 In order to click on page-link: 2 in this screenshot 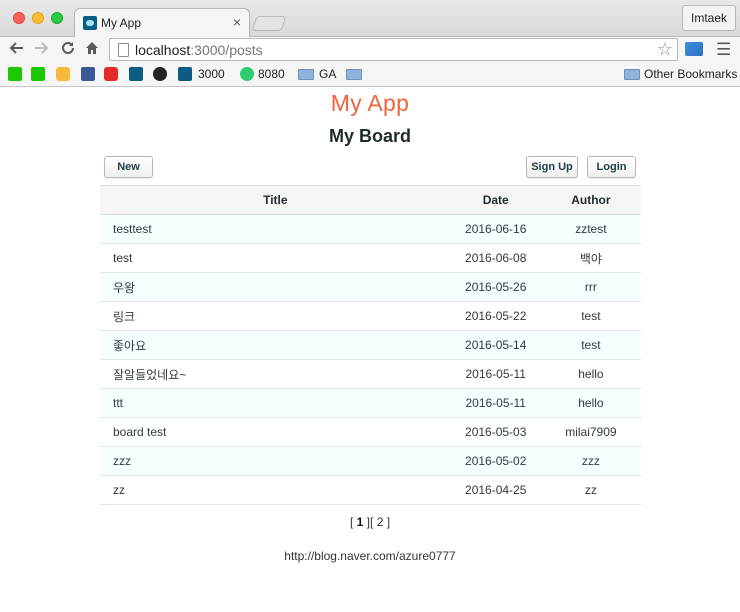, I will do `click(380, 522)`.